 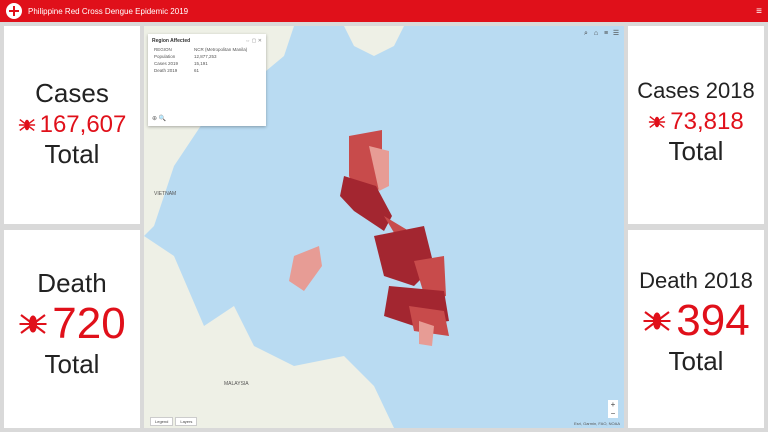 I want to click on death-2018-value-row: 394, so click(x=696, y=321).